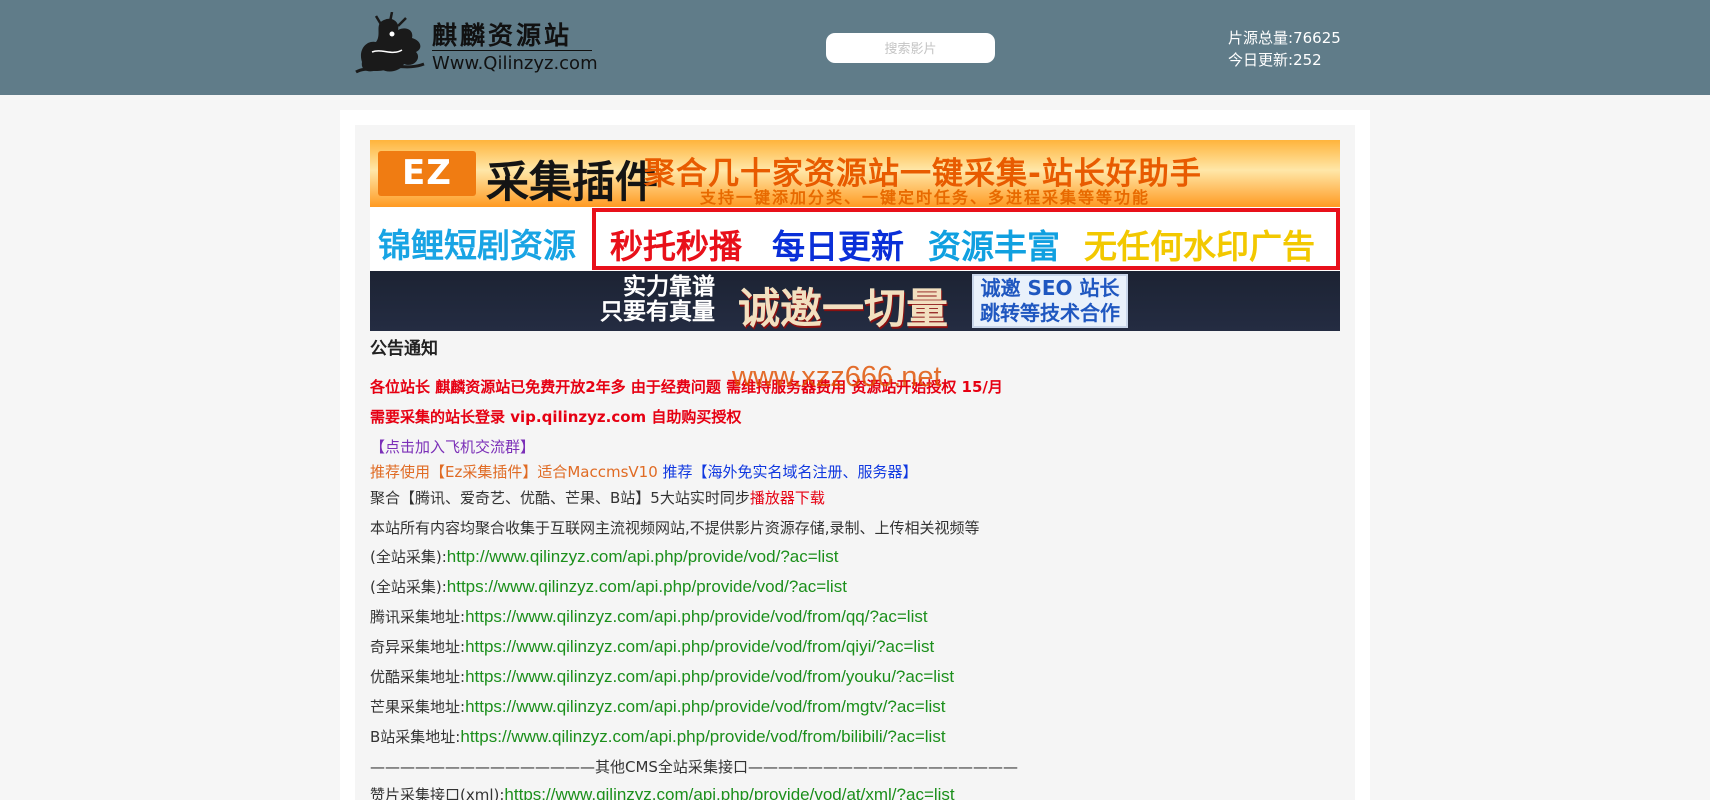 The image size is (1710, 800). I want to click on jinli-banner-name: 锦鲤短剧资源, so click(477, 245).